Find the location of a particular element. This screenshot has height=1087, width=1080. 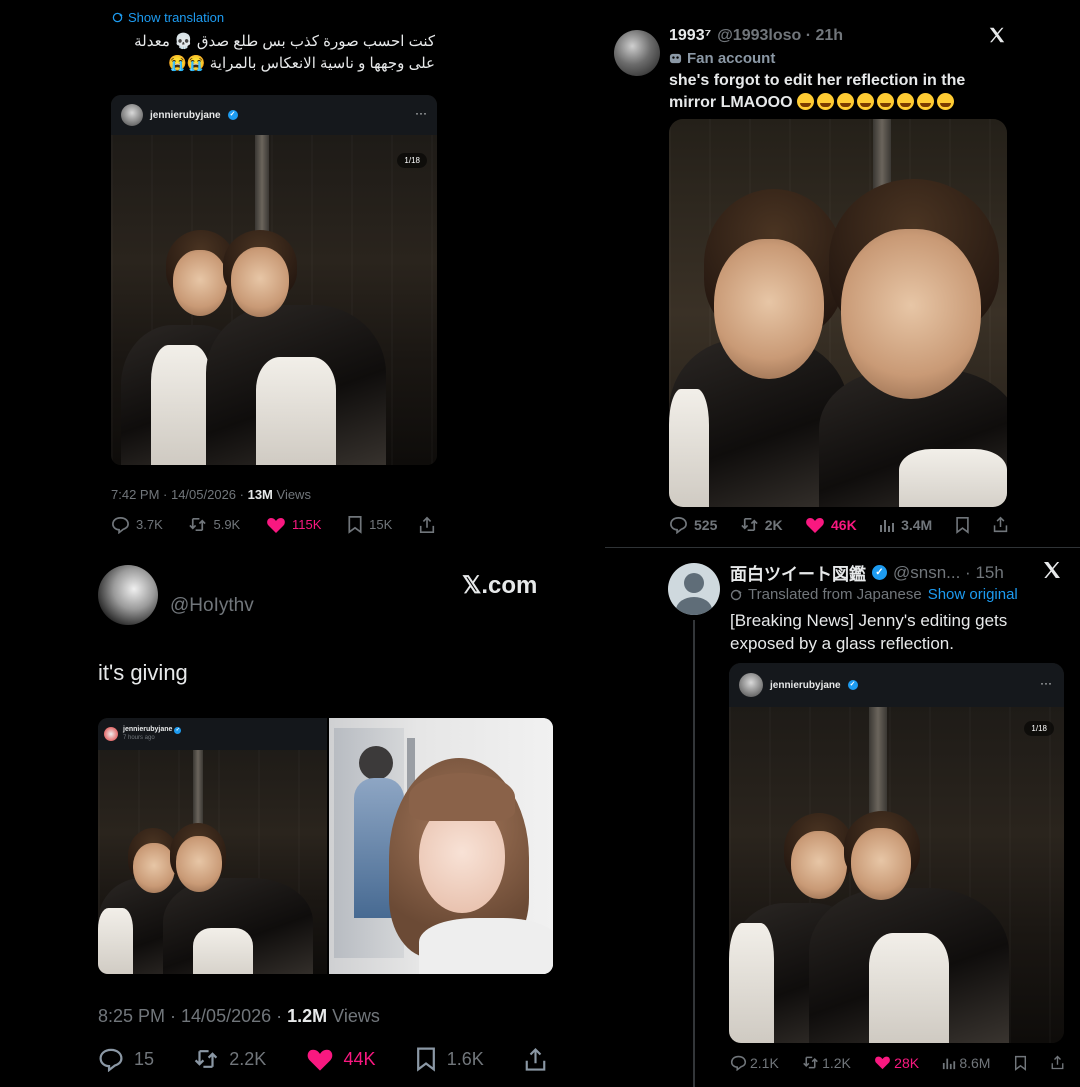

views-button: 3.4M is located at coordinates (905, 525).